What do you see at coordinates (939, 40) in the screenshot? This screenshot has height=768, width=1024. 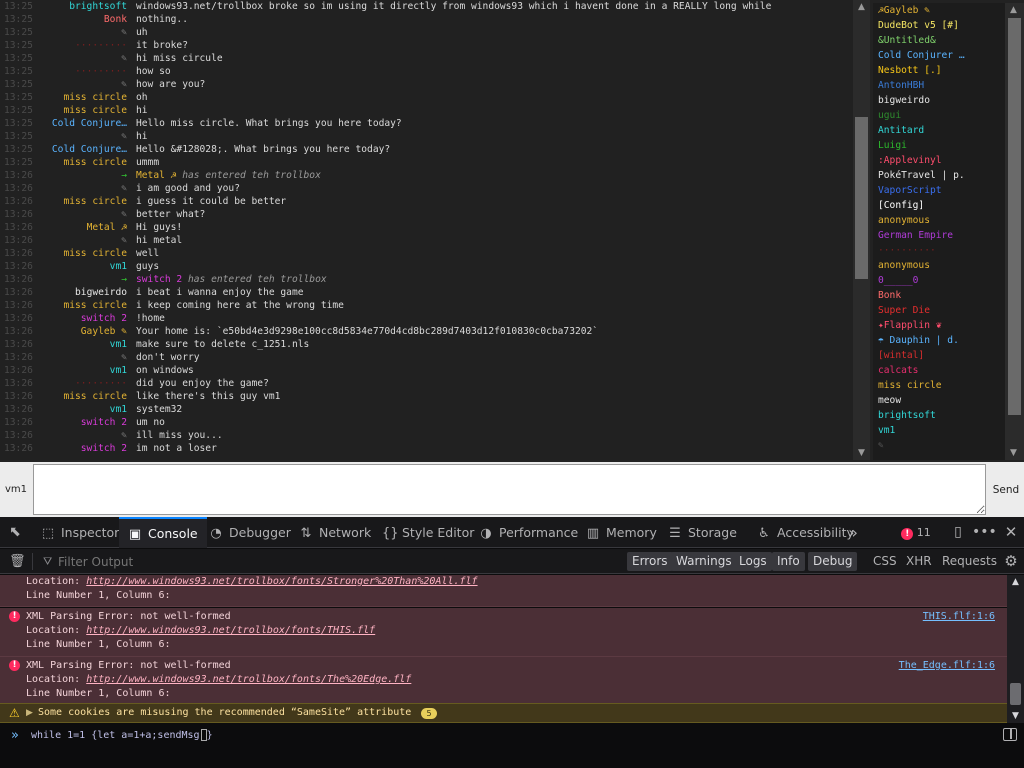 I see `user-list-item: &Untitled&` at bounding box center [939, 40].